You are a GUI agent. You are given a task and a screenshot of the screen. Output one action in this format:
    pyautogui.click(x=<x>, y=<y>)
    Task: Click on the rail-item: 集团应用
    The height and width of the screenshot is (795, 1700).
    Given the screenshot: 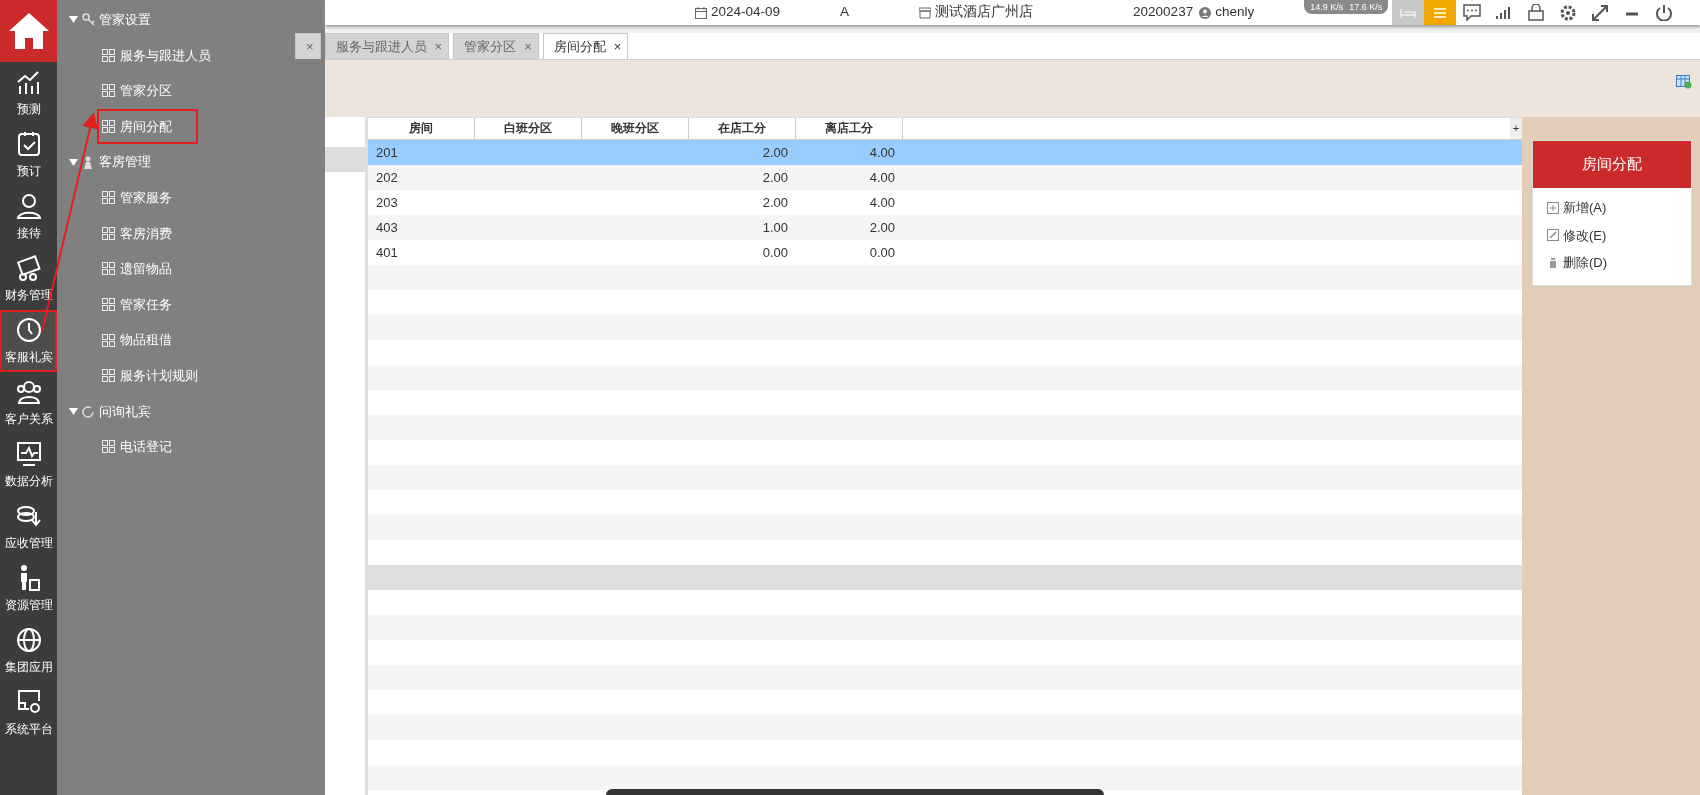 What is the action you would take?
    pyautogui.click(x=28, y=651)
    